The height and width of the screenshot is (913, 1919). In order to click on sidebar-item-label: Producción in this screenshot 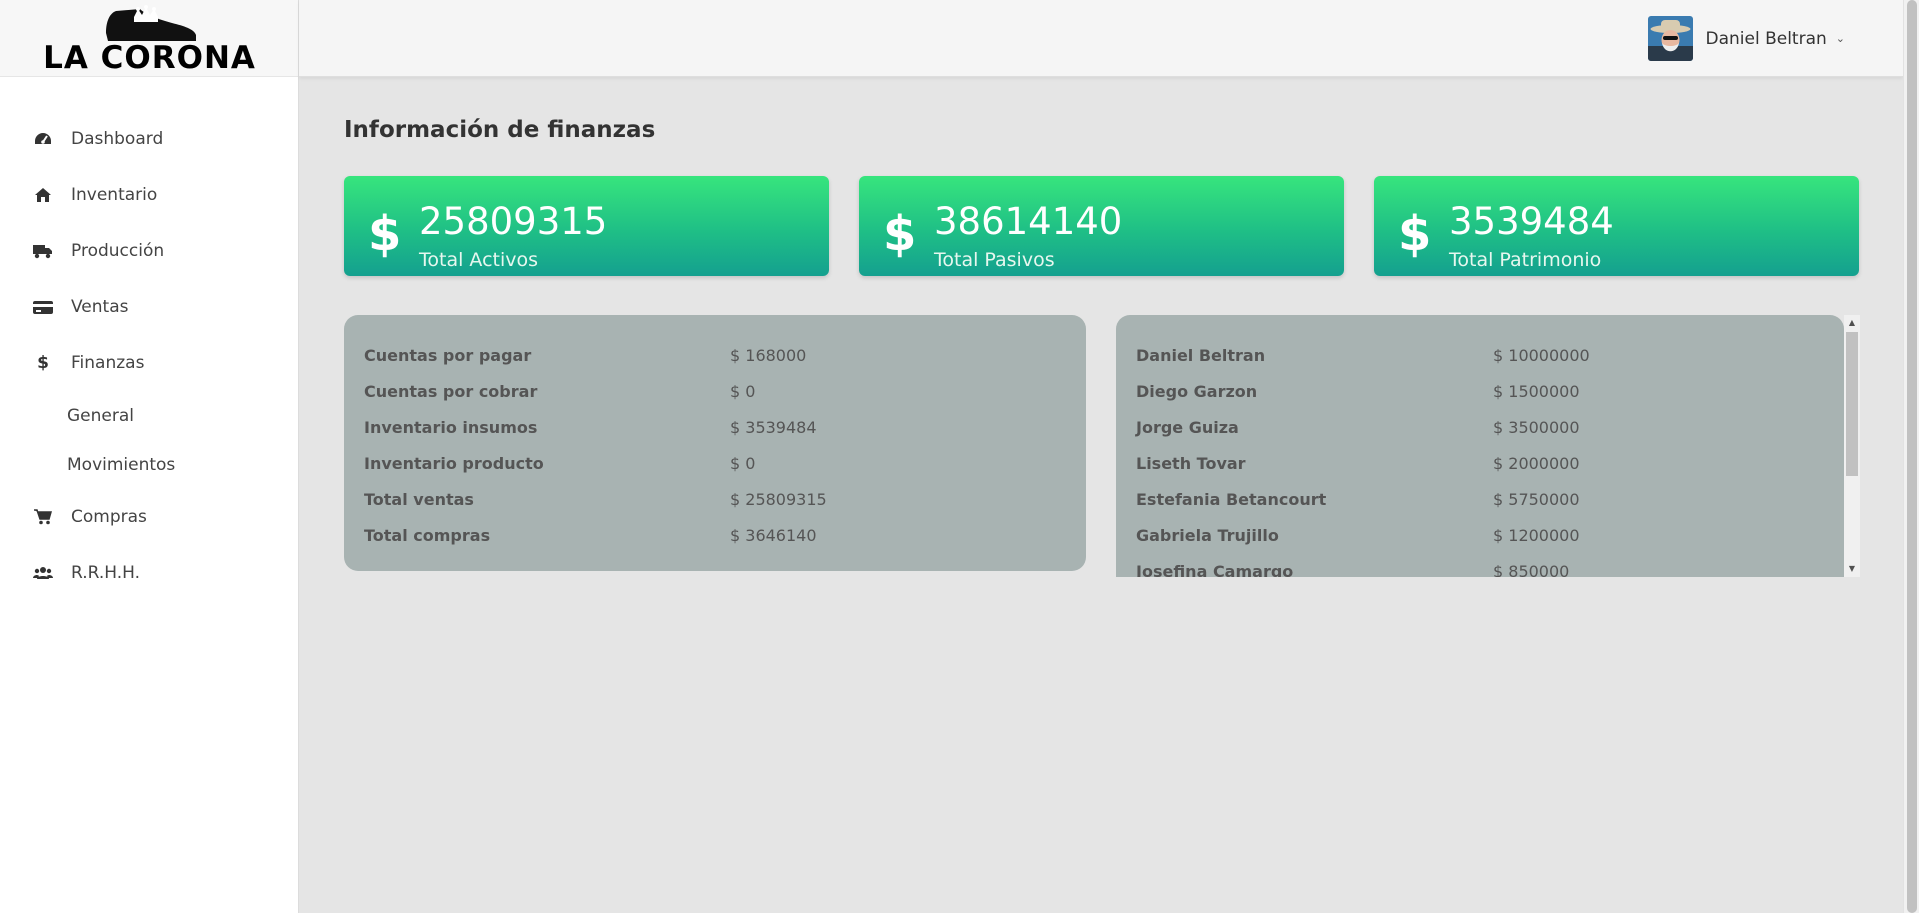, I will do `click(118, 251)`.